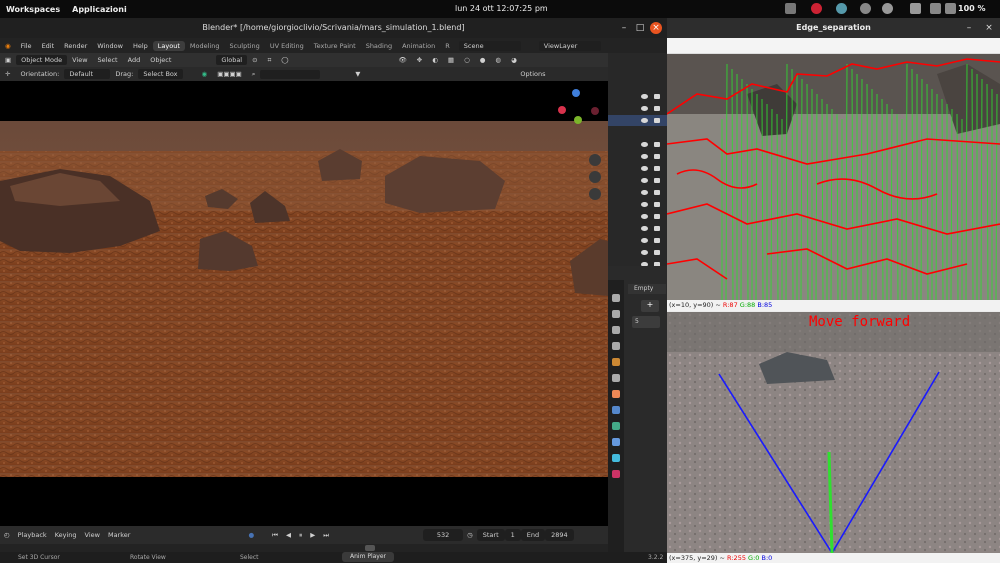  What do you see at coordinates (512, 535) in the screenshot?
I see `start-frame-field: 1` at bounding box center [512, 535].